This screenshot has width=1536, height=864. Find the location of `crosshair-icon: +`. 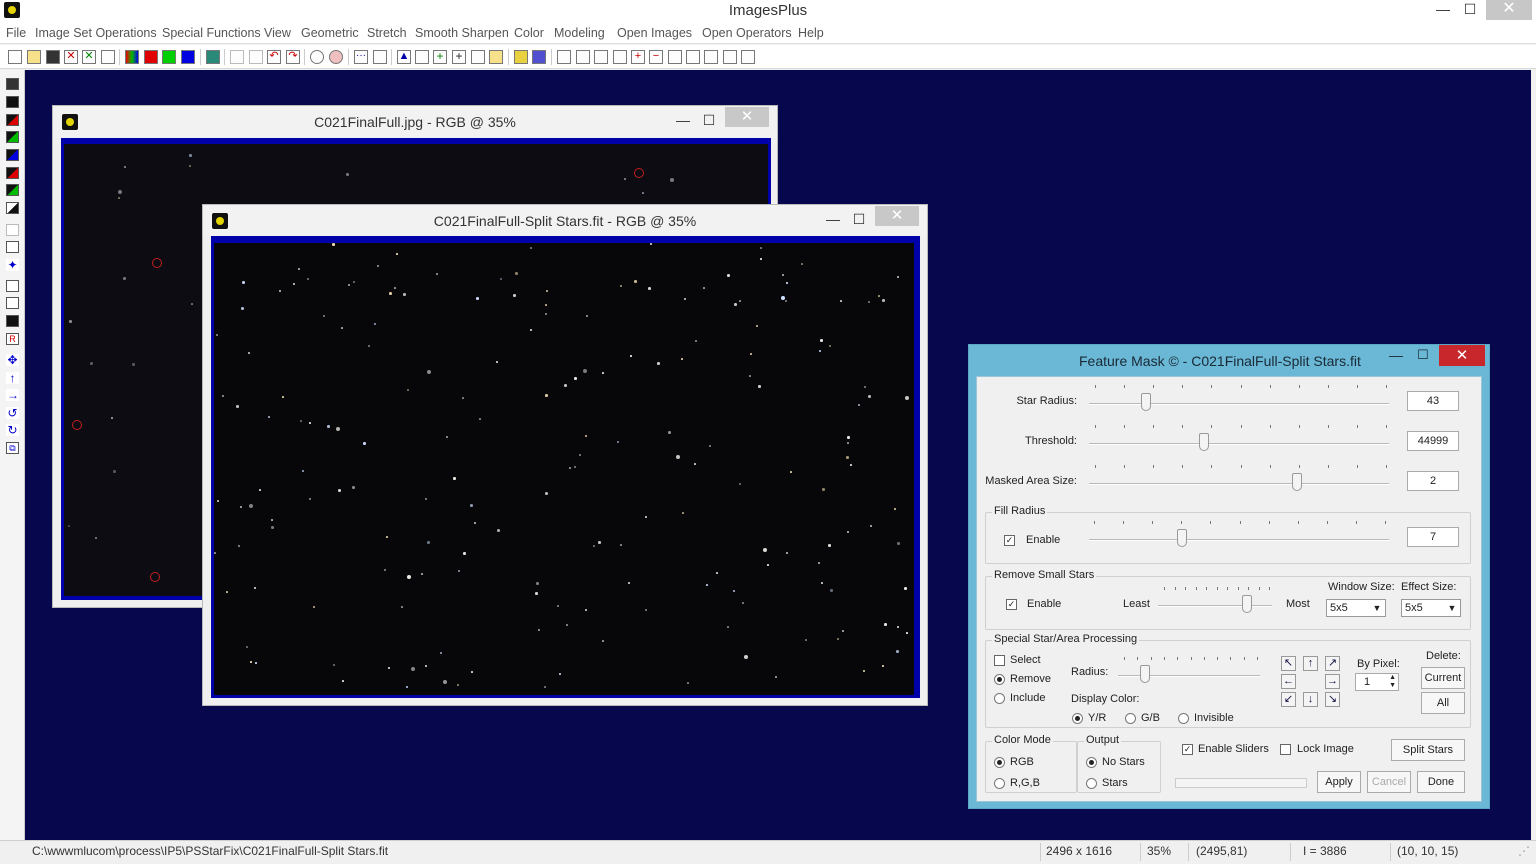

crosshair-icon: + is located at coordinates (459, 57).